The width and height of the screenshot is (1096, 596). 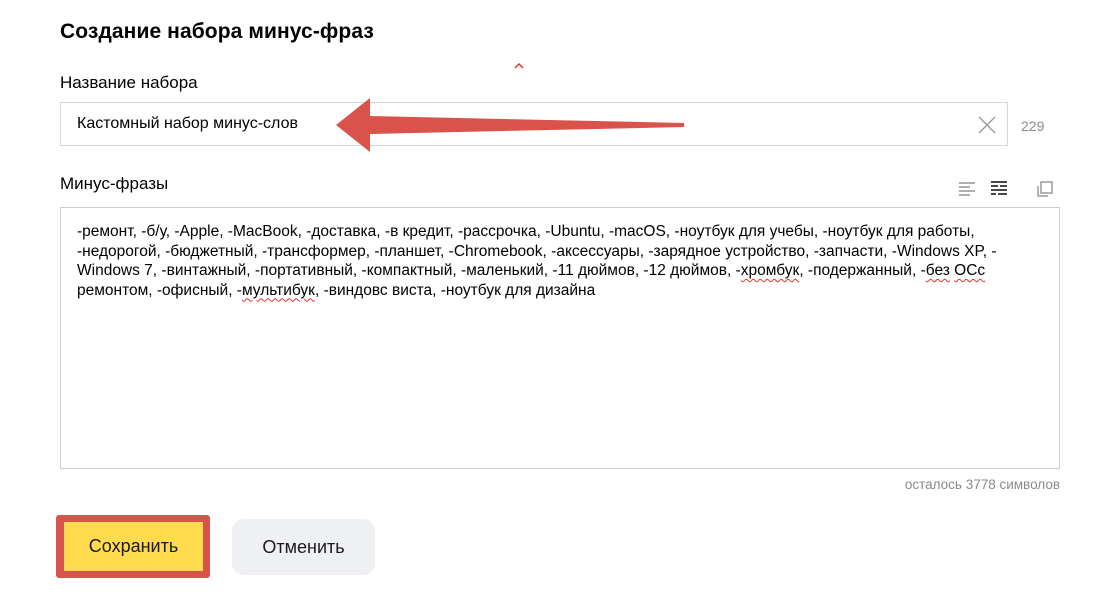 I want to click on format-list-icon, so click(x=999, y=189).